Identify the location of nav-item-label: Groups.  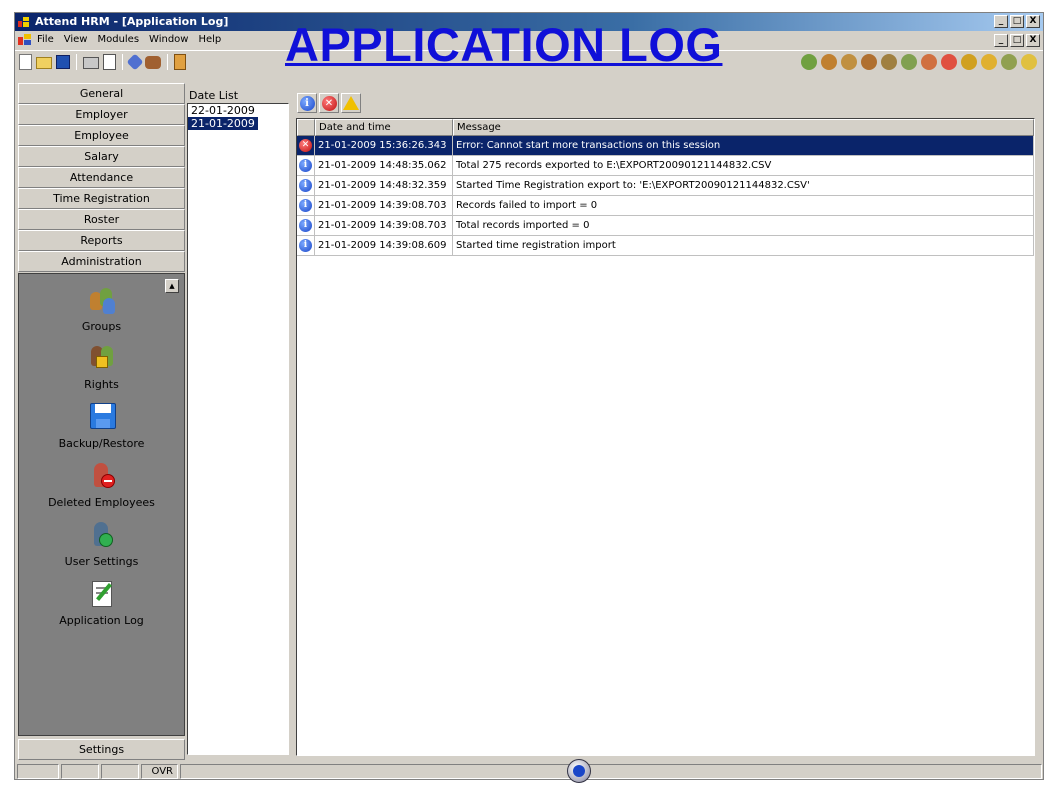
(101, 326).